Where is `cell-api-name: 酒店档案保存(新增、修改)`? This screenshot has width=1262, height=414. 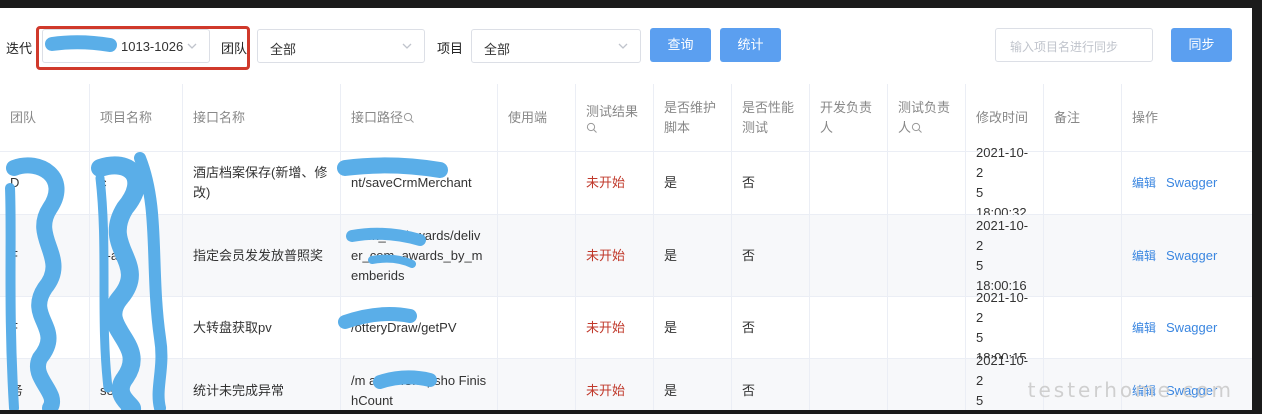
cell-api-name: 酒店档案保存(新增、修改) is located at coordinates (262, 183).